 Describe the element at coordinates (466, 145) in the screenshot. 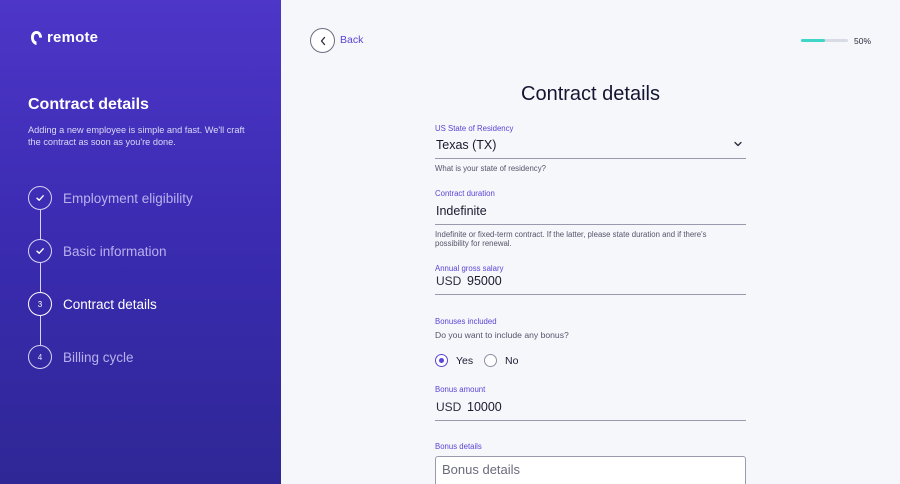

I see `state-select: Texas (TX)` at that location.